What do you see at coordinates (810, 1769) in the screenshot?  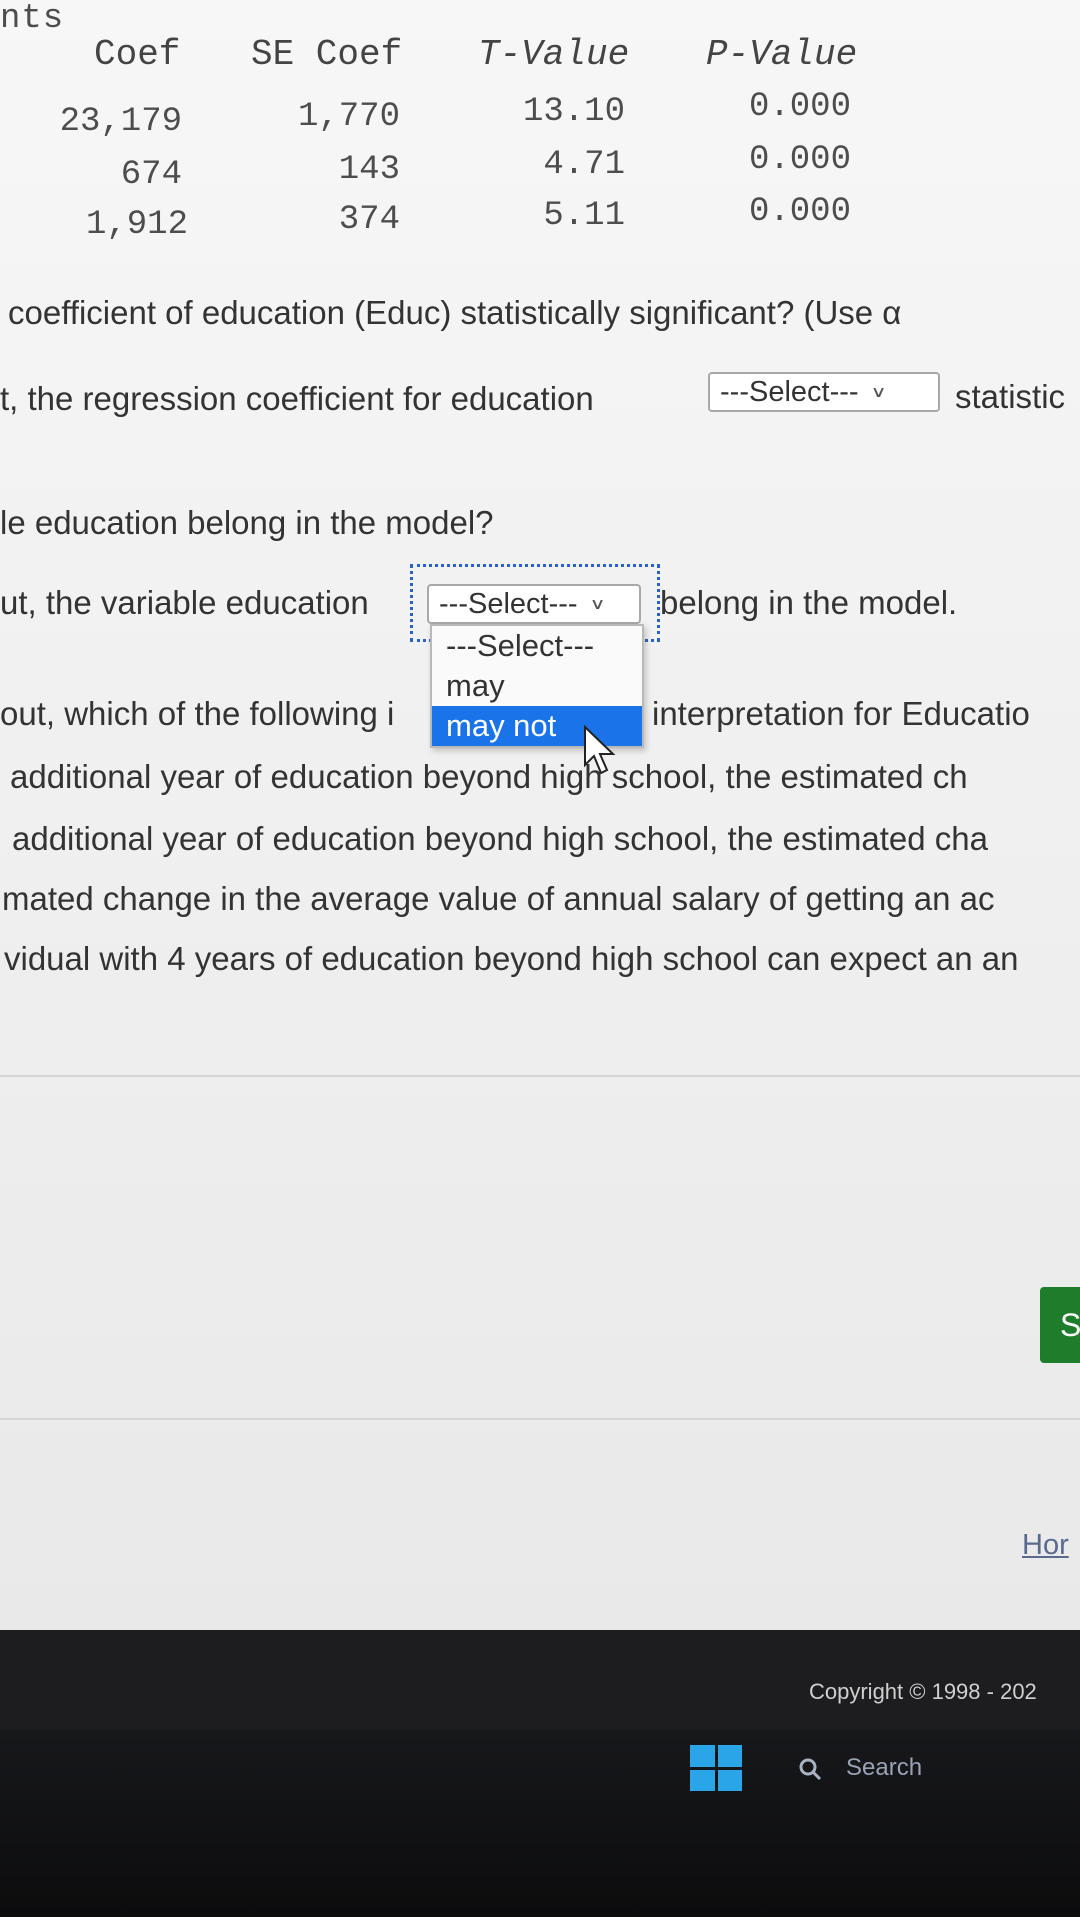 I see `search-icon` at bounding box center [810, 1769].